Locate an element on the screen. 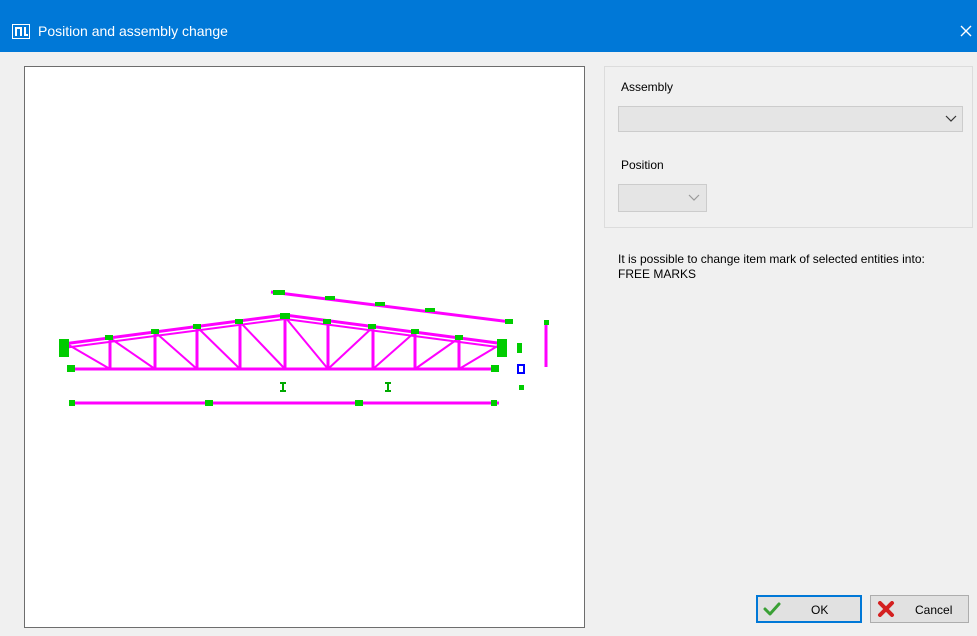 This screenshot has height=636, width=977. red-x-icon is located at coordinates (886, 609).